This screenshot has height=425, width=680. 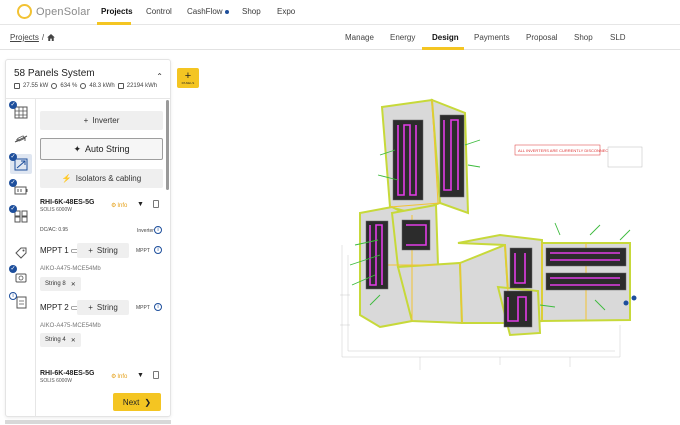 I want to click on string-chip-label: String 4, so click(x=55, y=340).